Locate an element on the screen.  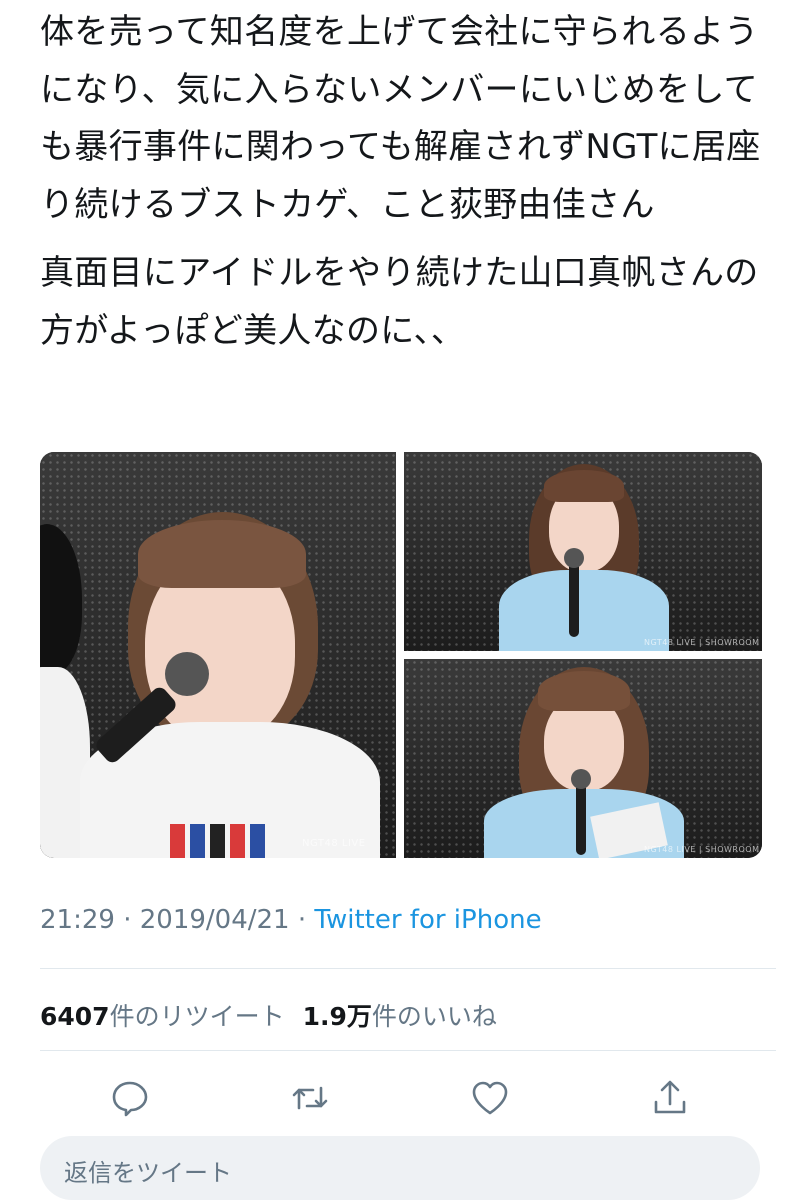
tweet-date: 2019/04/21 is located at coordinates (214, 920).